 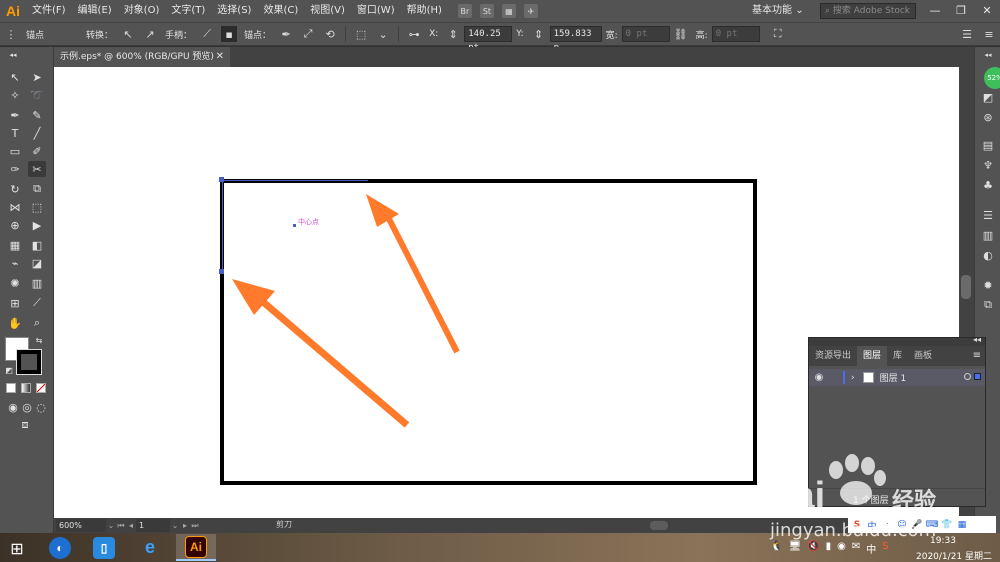 What do you see at coordinates (15, 95) in the screenshot?
I see `magic-wand-tool-icon: ✧` at bounding box center [15, 95].